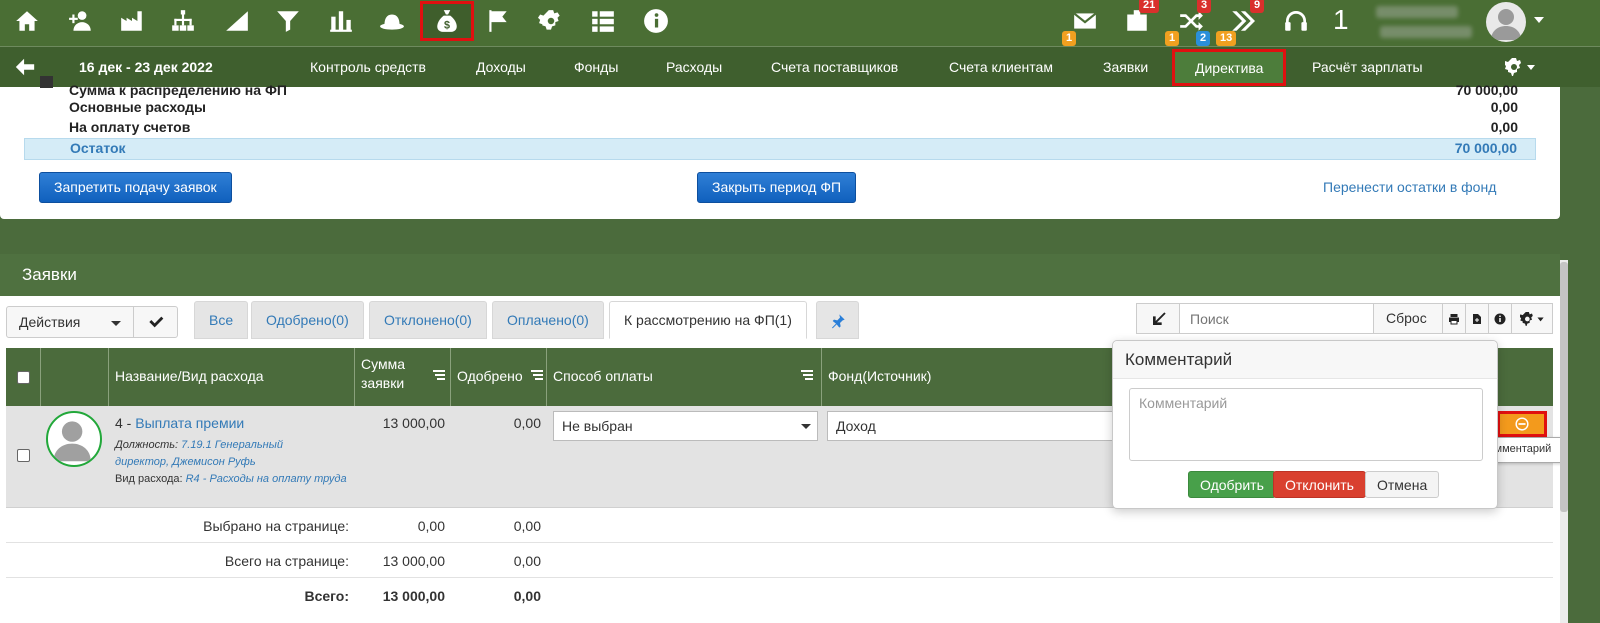  I want to click on org-chart-icon, so click(183, 21).